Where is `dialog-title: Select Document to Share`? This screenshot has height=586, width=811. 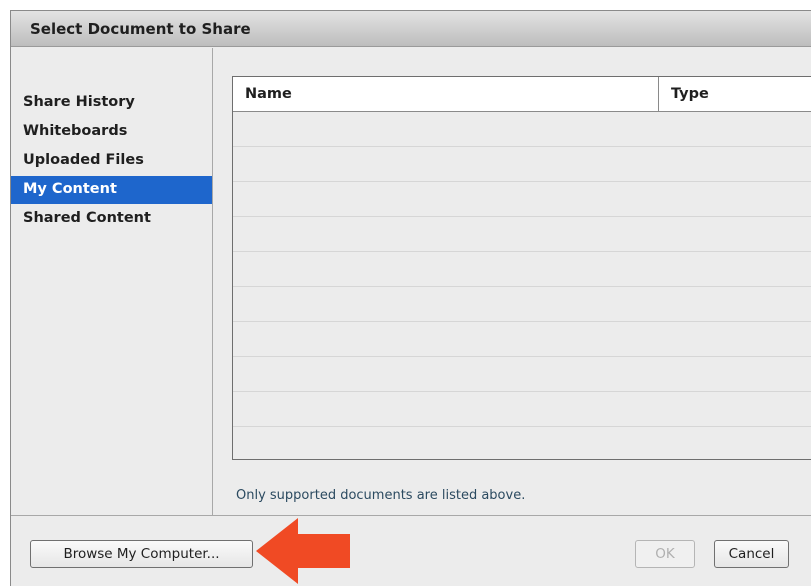 dialog-title: Select Document to Share is located at coordinates (140, 29).